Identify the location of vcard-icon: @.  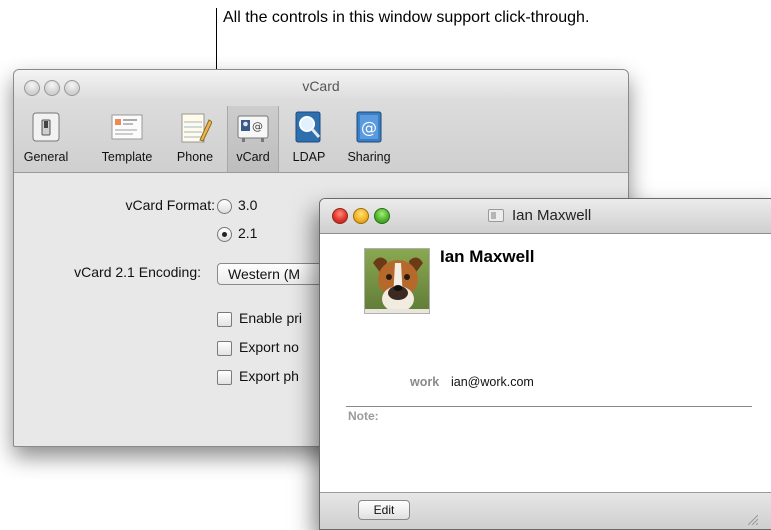
(253, 128).